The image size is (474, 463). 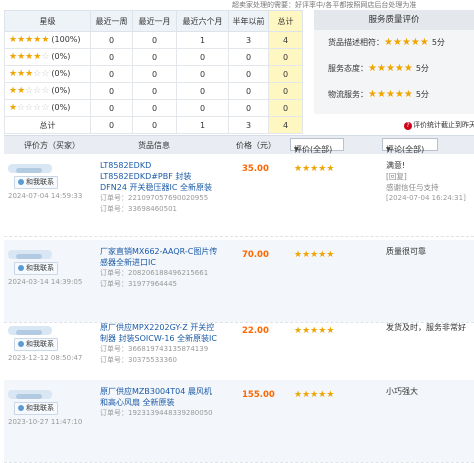 What do you see at coordinates (402, 391) in the screenshot?
I see `comment-text: 小巧强大` at bounding box center [402, 391].